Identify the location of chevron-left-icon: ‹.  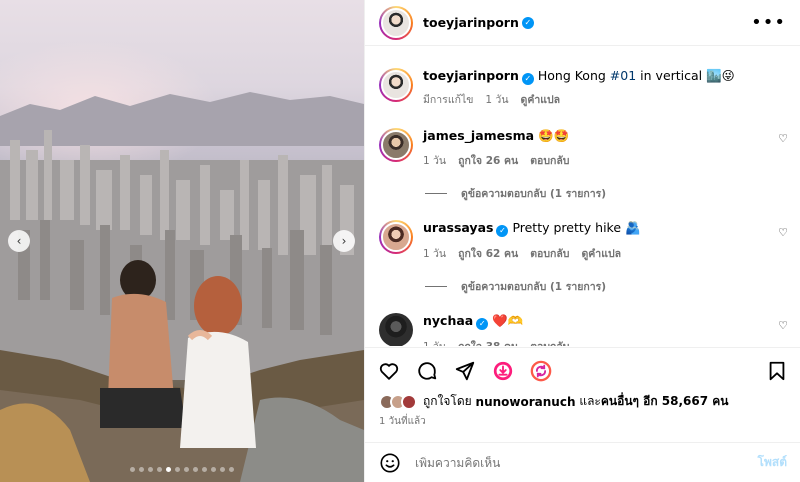
(19, 241).